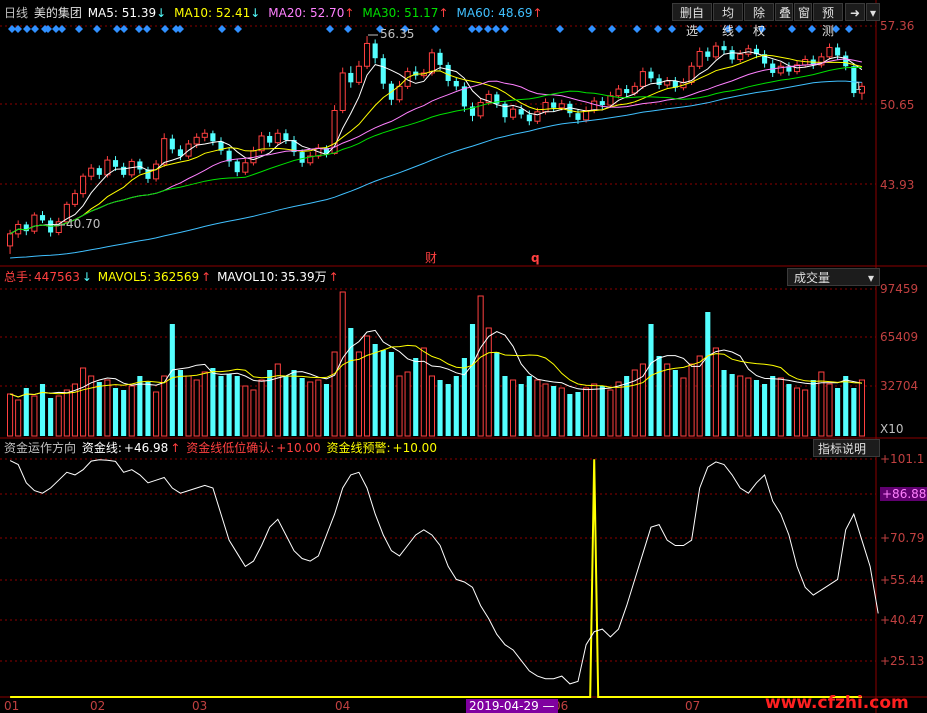 The height and width of the screenshot is (713, 927). Describe the element at coordinates (897, 105) in the screenshot. I see `price-tick-mid: 50.65` at that location.